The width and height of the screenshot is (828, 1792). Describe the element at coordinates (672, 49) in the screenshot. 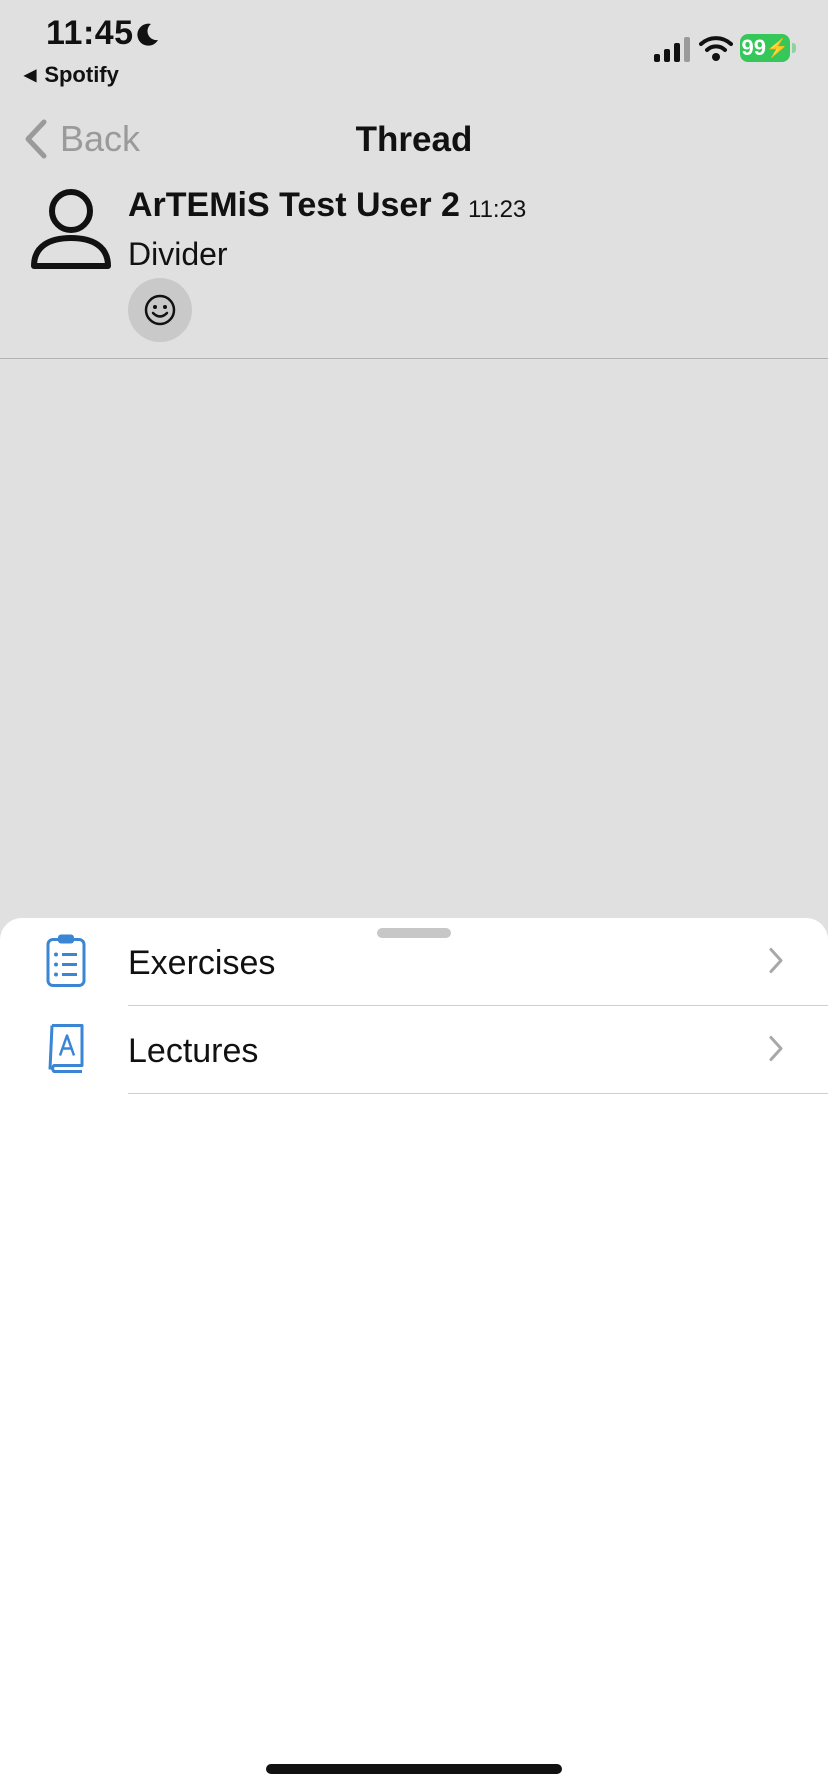

I see `signal-icon` at that location.